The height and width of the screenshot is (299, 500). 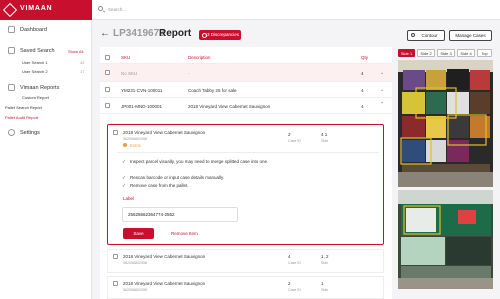 What do you see at coordinates (23, 107) in the screenshot?
I see `nav-pallet-search-report: Pallet Search Report` at bounding box center [23, 107].